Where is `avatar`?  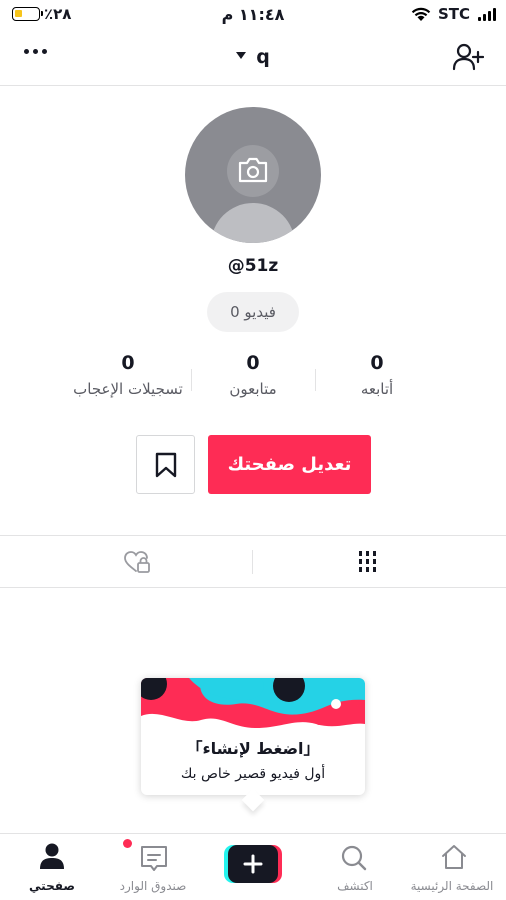
avatar is located at coordinates (253, 175).